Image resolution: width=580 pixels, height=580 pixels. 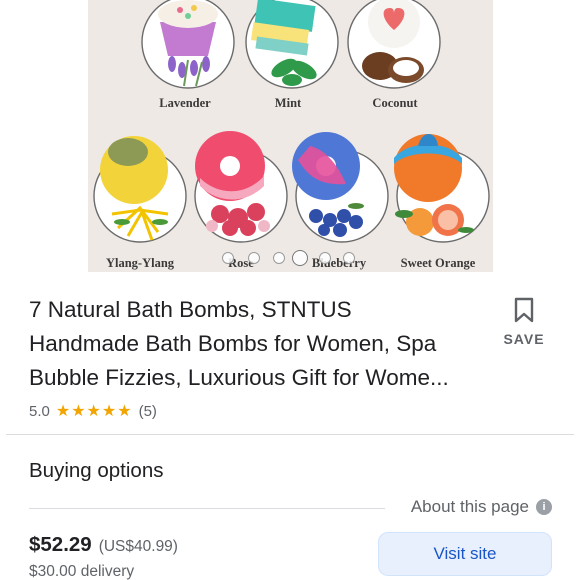 I want to click on info-icon: i, so click(x=544, y=507).